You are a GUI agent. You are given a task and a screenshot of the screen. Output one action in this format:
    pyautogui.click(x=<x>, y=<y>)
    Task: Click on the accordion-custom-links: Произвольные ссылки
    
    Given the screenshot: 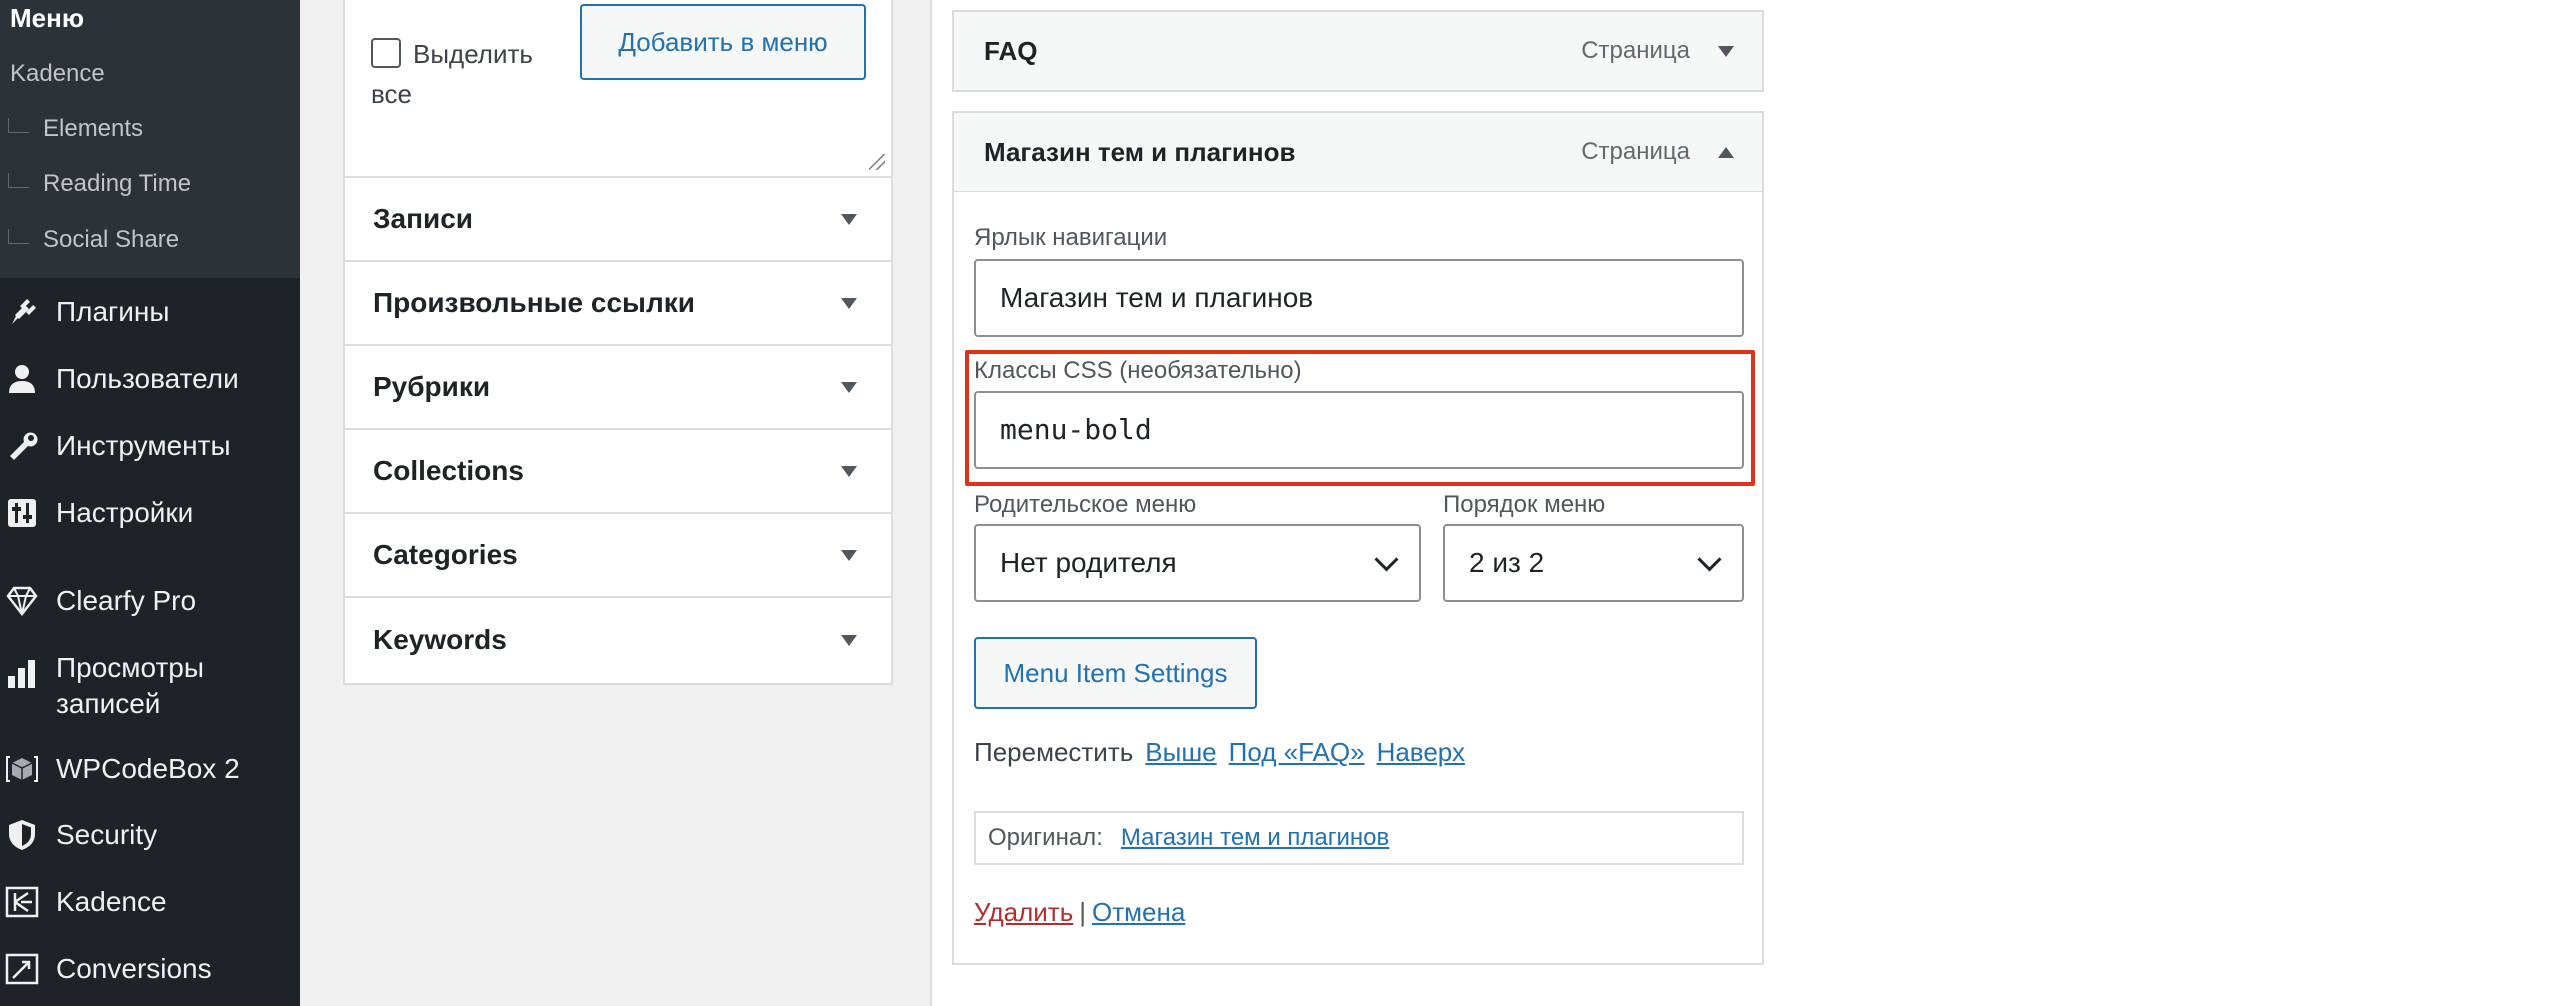 What is the action you would take?
    pyautogui.click(x=618, y=304)
    